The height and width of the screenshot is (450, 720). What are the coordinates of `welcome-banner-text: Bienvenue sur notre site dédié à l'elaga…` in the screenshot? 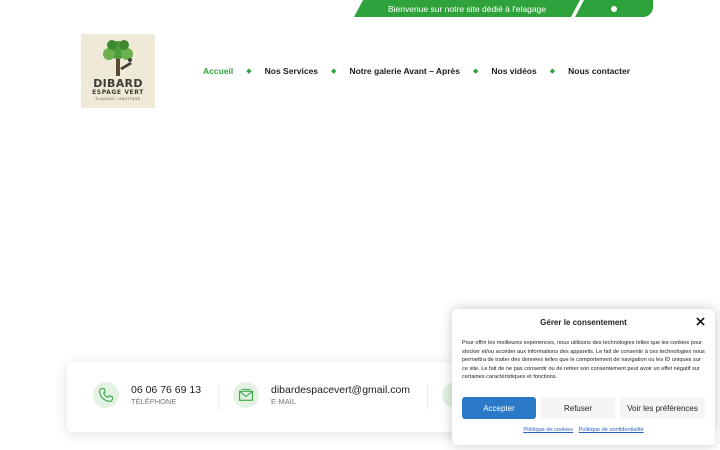 It's located at (467, 8).